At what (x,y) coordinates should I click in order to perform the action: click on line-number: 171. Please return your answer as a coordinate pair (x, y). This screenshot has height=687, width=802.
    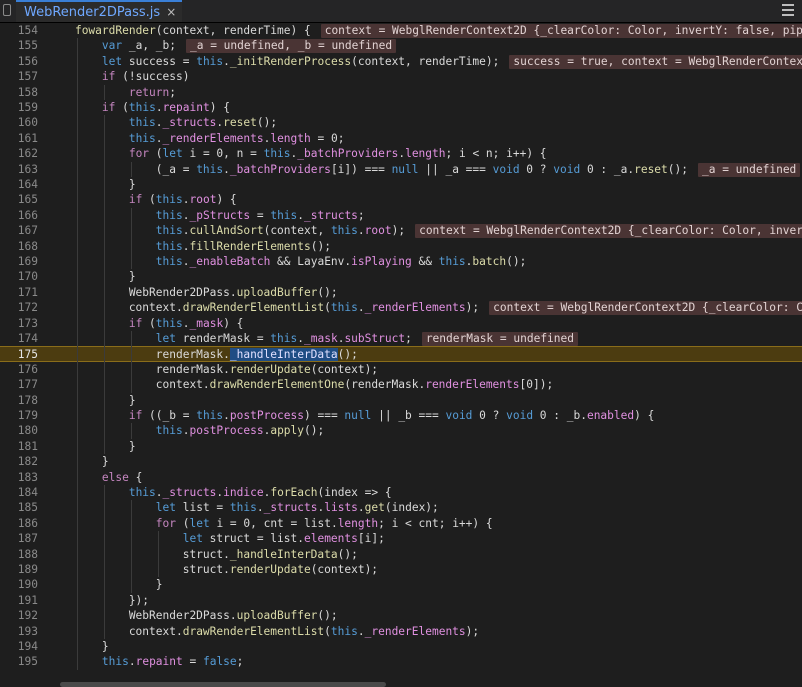
    Looking at the image, I should click on (19, 292).